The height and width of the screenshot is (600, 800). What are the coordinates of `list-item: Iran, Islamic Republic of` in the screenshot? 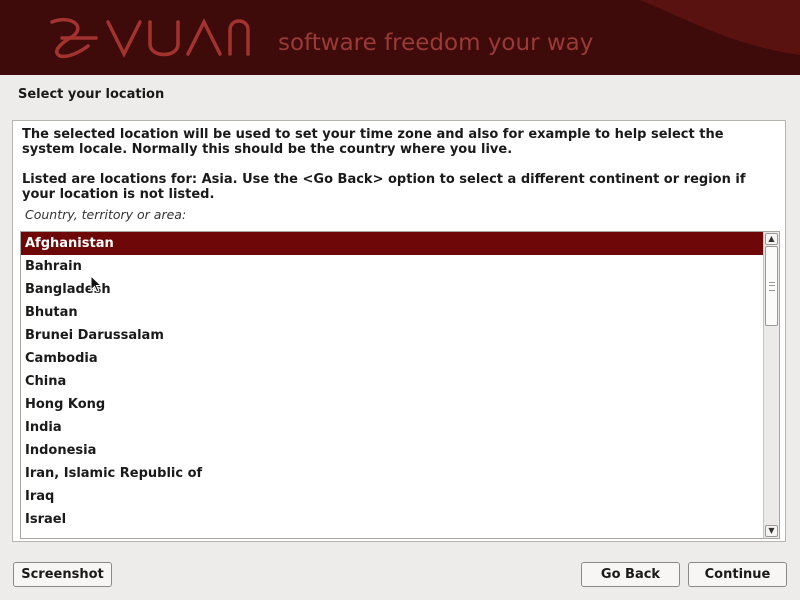 It's located at (392, 473).